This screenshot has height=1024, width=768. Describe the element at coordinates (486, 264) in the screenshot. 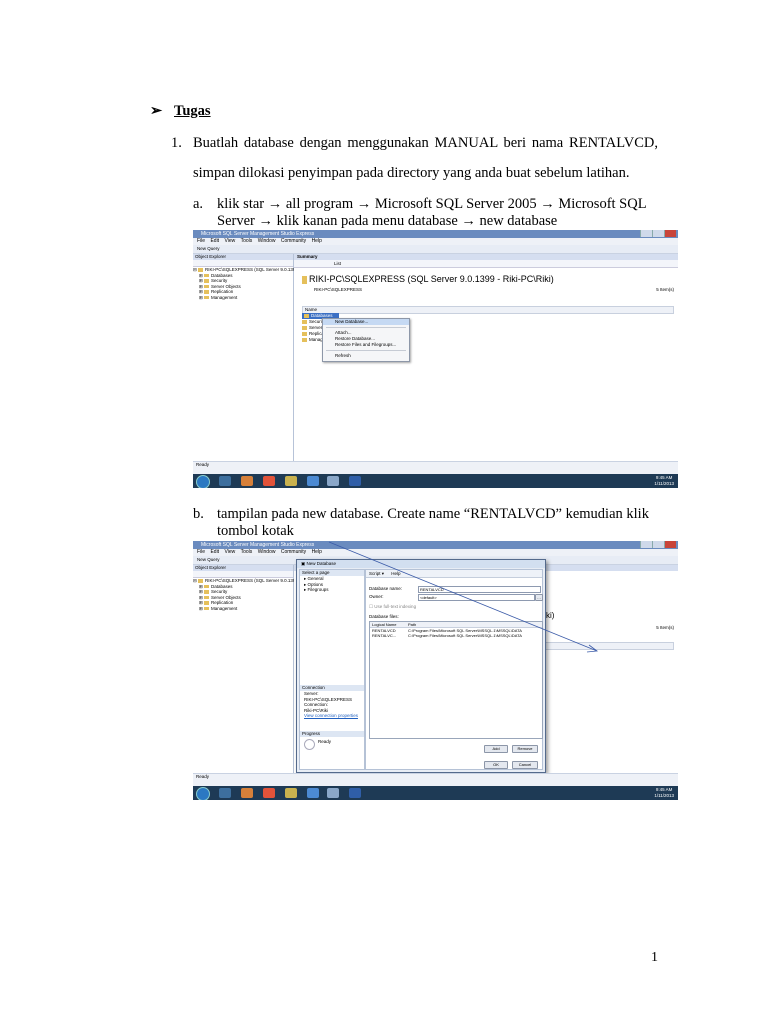

I see `summary-list-button: List` at that location.